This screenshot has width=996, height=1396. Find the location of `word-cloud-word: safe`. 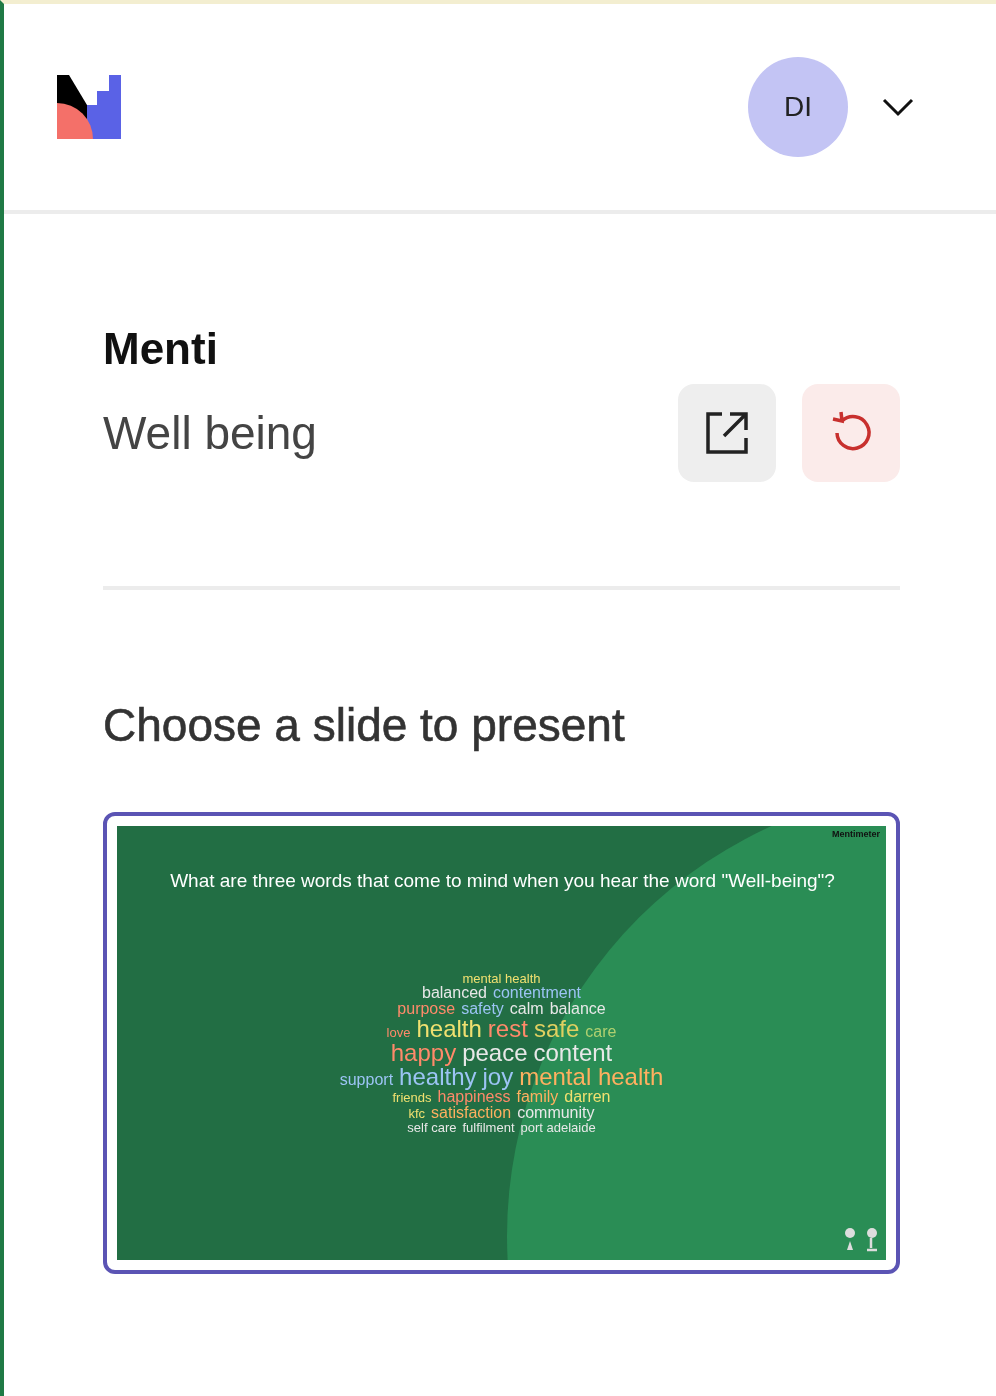

word-cloud-word: safe is located at coordinates (556, 1029).